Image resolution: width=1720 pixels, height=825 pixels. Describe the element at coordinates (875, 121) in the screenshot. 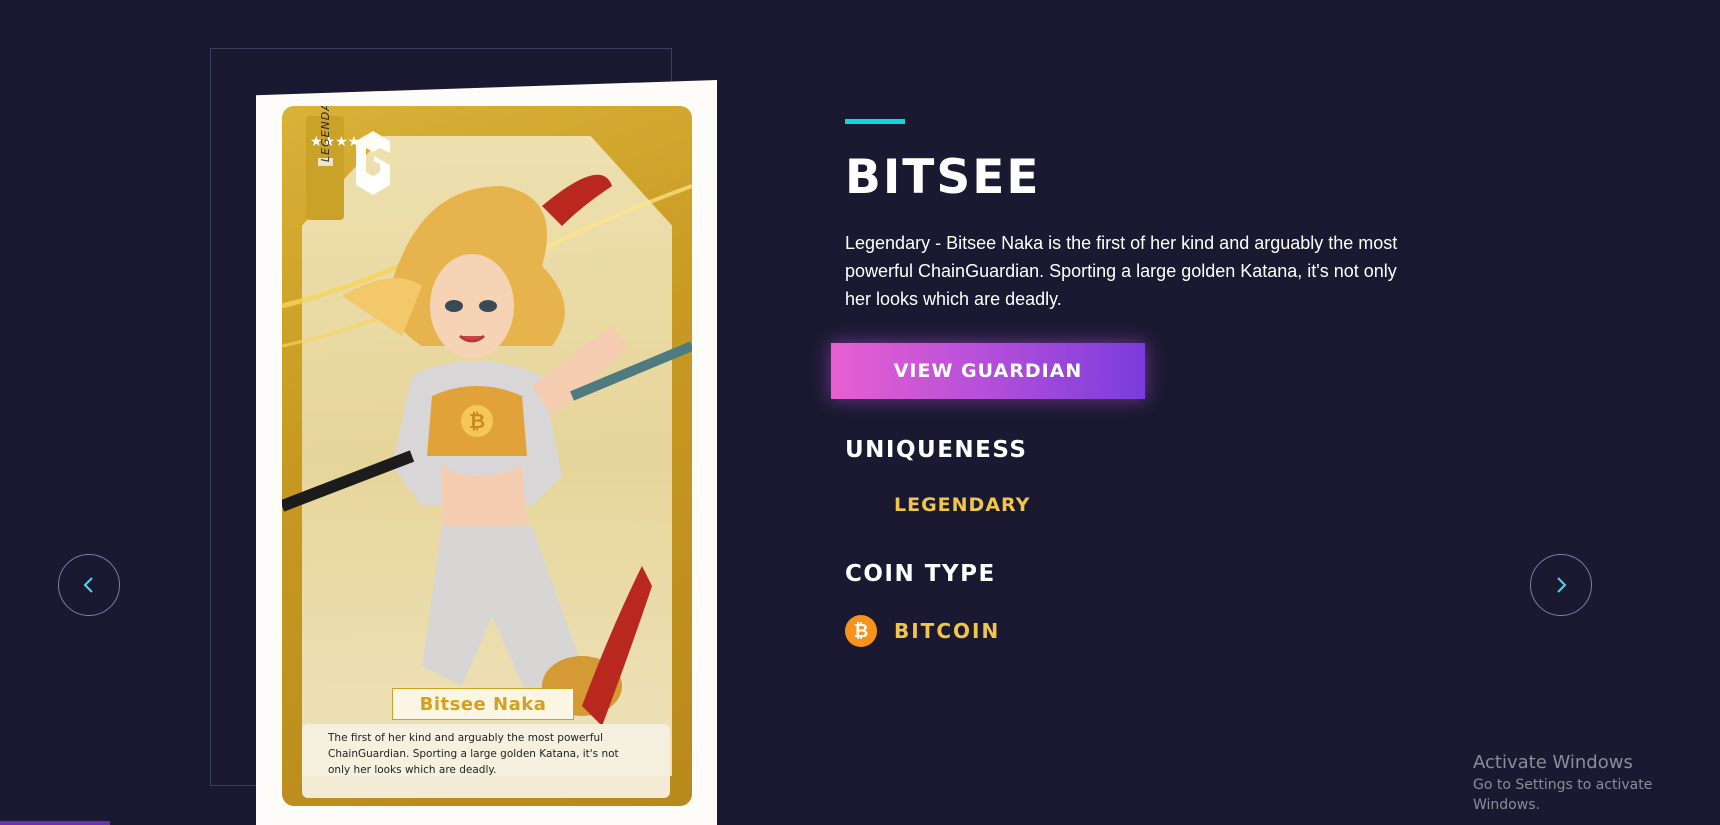

I see `title-accent-bar` at that location.